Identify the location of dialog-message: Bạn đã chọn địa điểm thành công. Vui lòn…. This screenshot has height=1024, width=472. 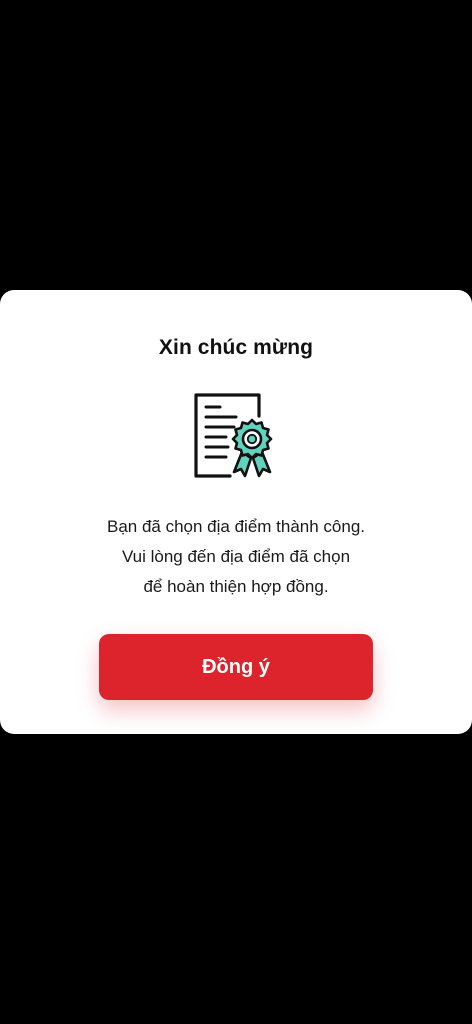
(236, 557).